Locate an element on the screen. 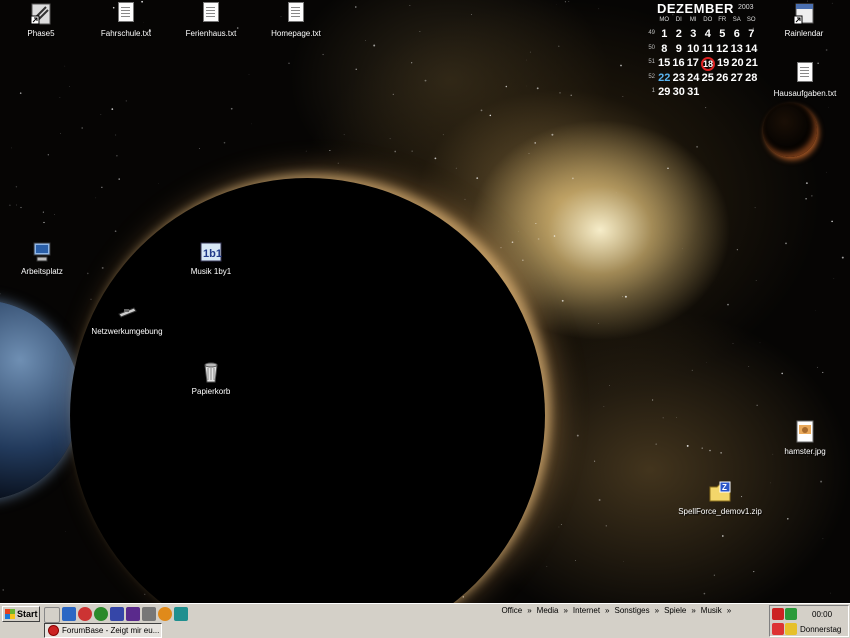  svg-text: 1b1 is located at coordinates (212, 254).